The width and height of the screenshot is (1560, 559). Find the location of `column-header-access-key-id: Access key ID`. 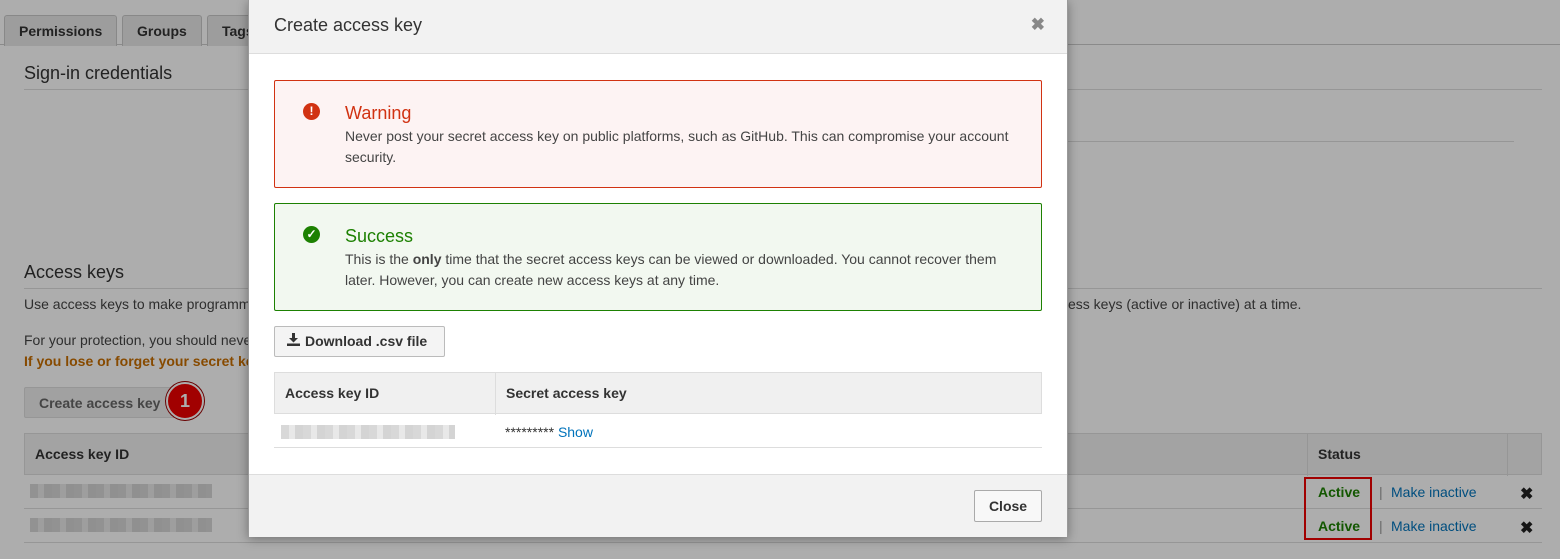

column-header-access-key-id: Access key ID is located at coordinates (332, 393).